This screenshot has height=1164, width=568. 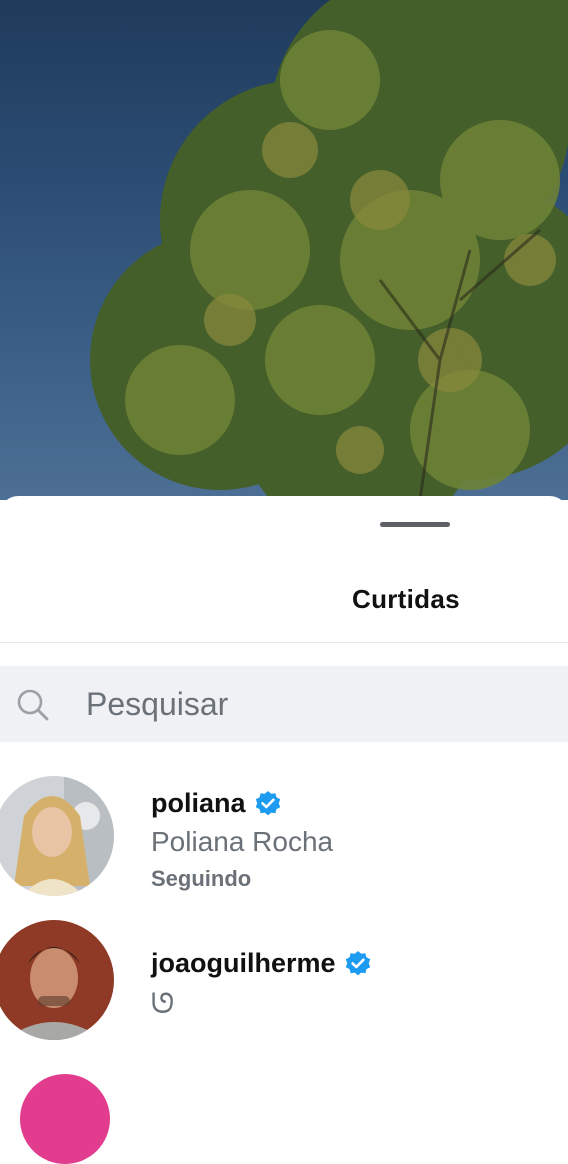 I want to click on full-name: ᘎ, so click(x=163, y=1003).